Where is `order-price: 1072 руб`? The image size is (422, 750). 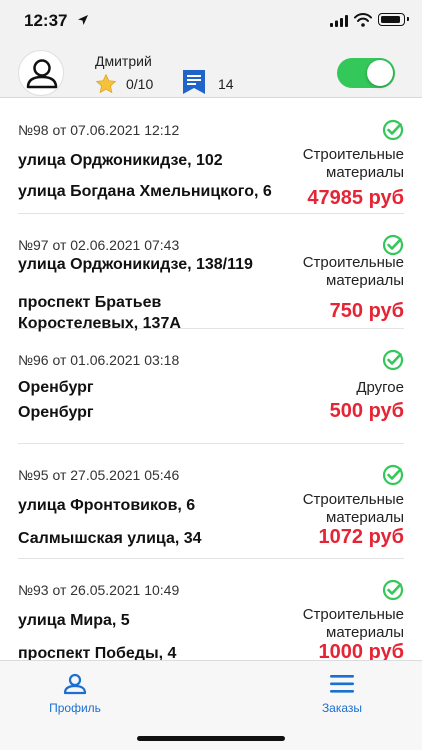
order-price: 1072 руб is located at coordinates (361, 537).